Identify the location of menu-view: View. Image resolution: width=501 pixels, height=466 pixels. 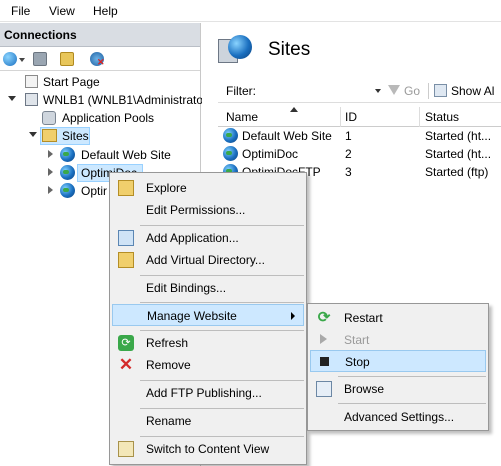
(62, 11).